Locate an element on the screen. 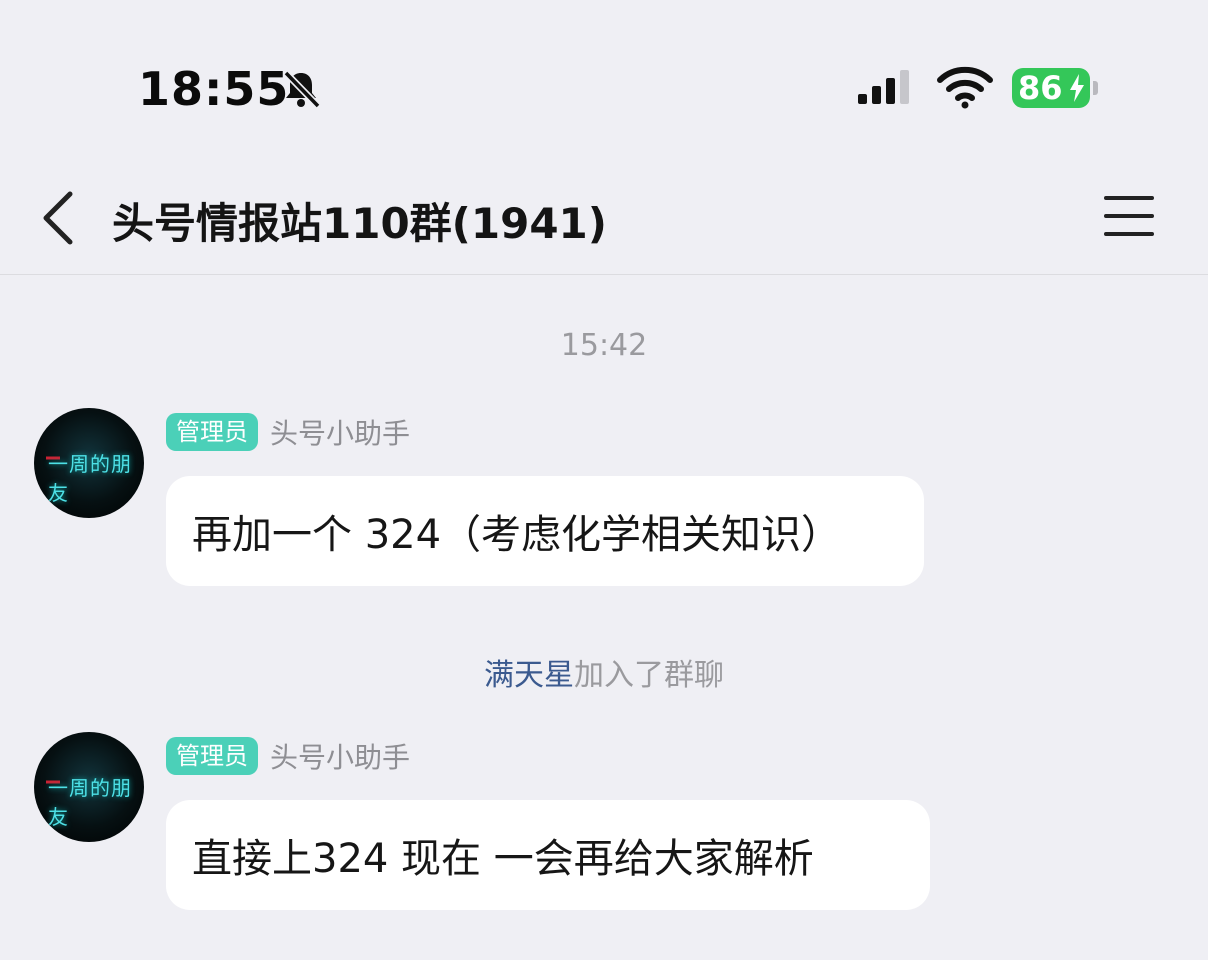  chevron-left-icon is located at coordinates (58, 218).